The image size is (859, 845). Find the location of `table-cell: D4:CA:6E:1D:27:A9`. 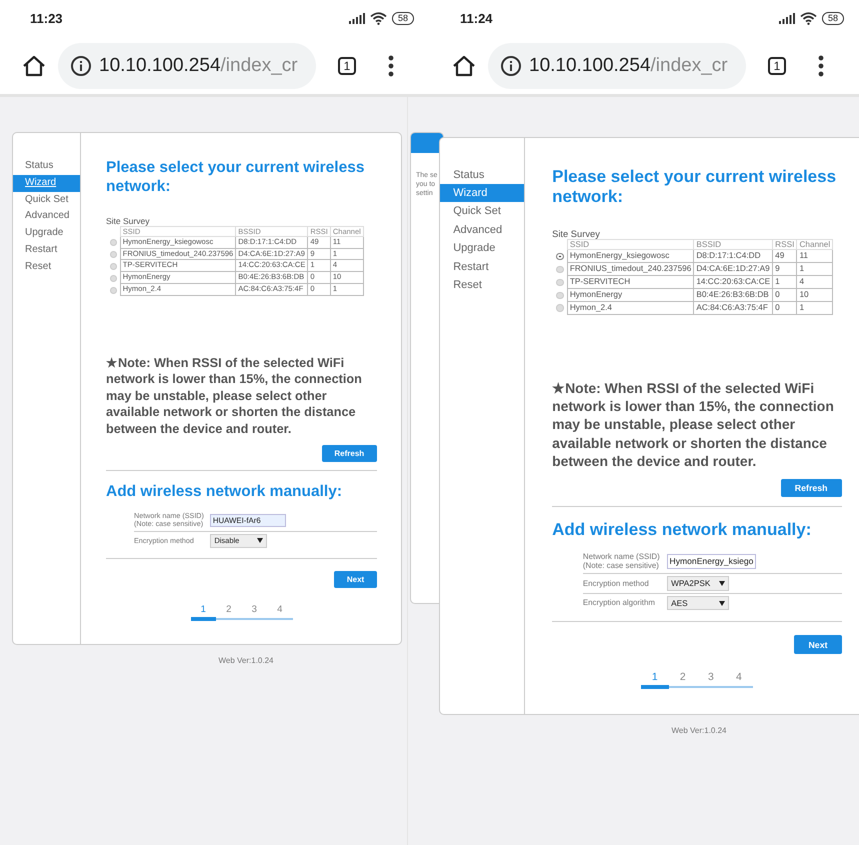

table-cell: D4:CA:6E:1D:27:A9 is located at coordinates (733, 269).